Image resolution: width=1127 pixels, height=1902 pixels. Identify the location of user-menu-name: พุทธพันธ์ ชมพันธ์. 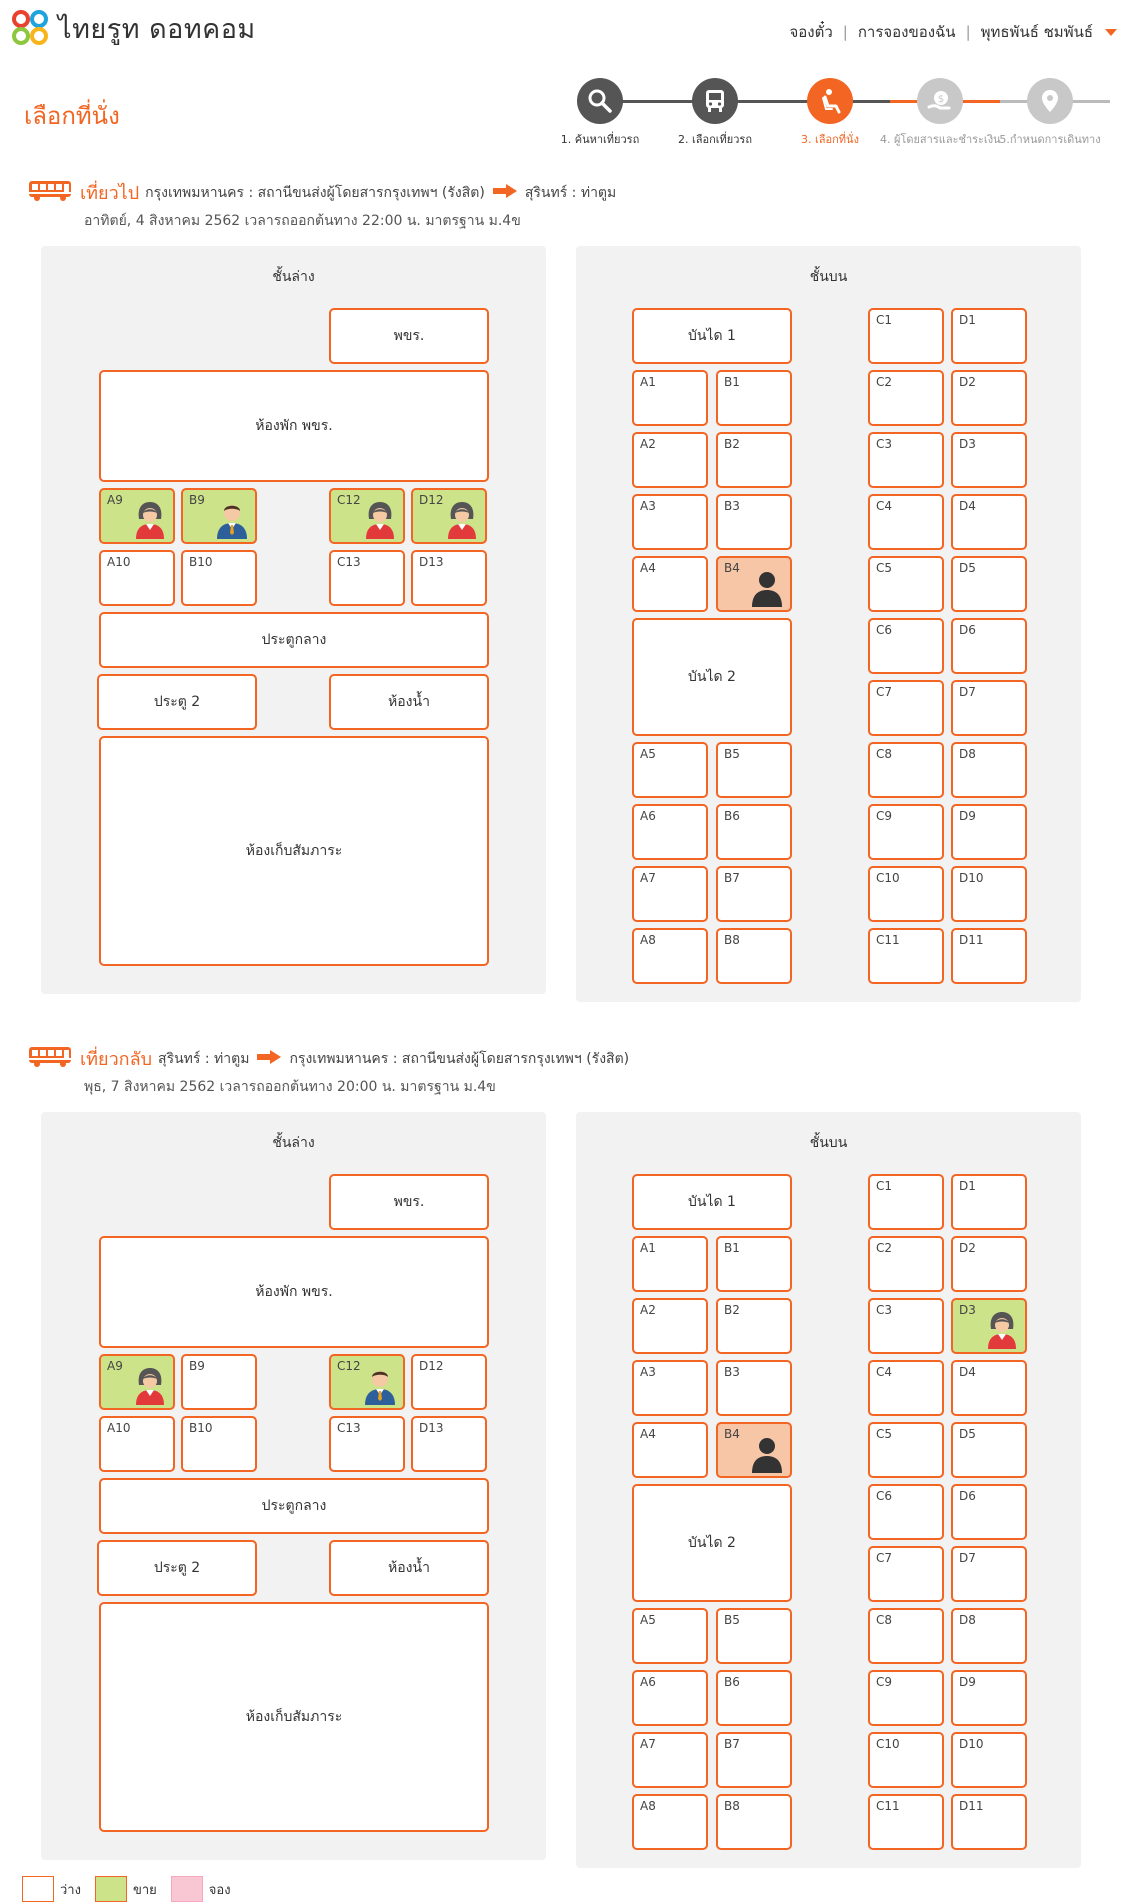
(1037, 32).